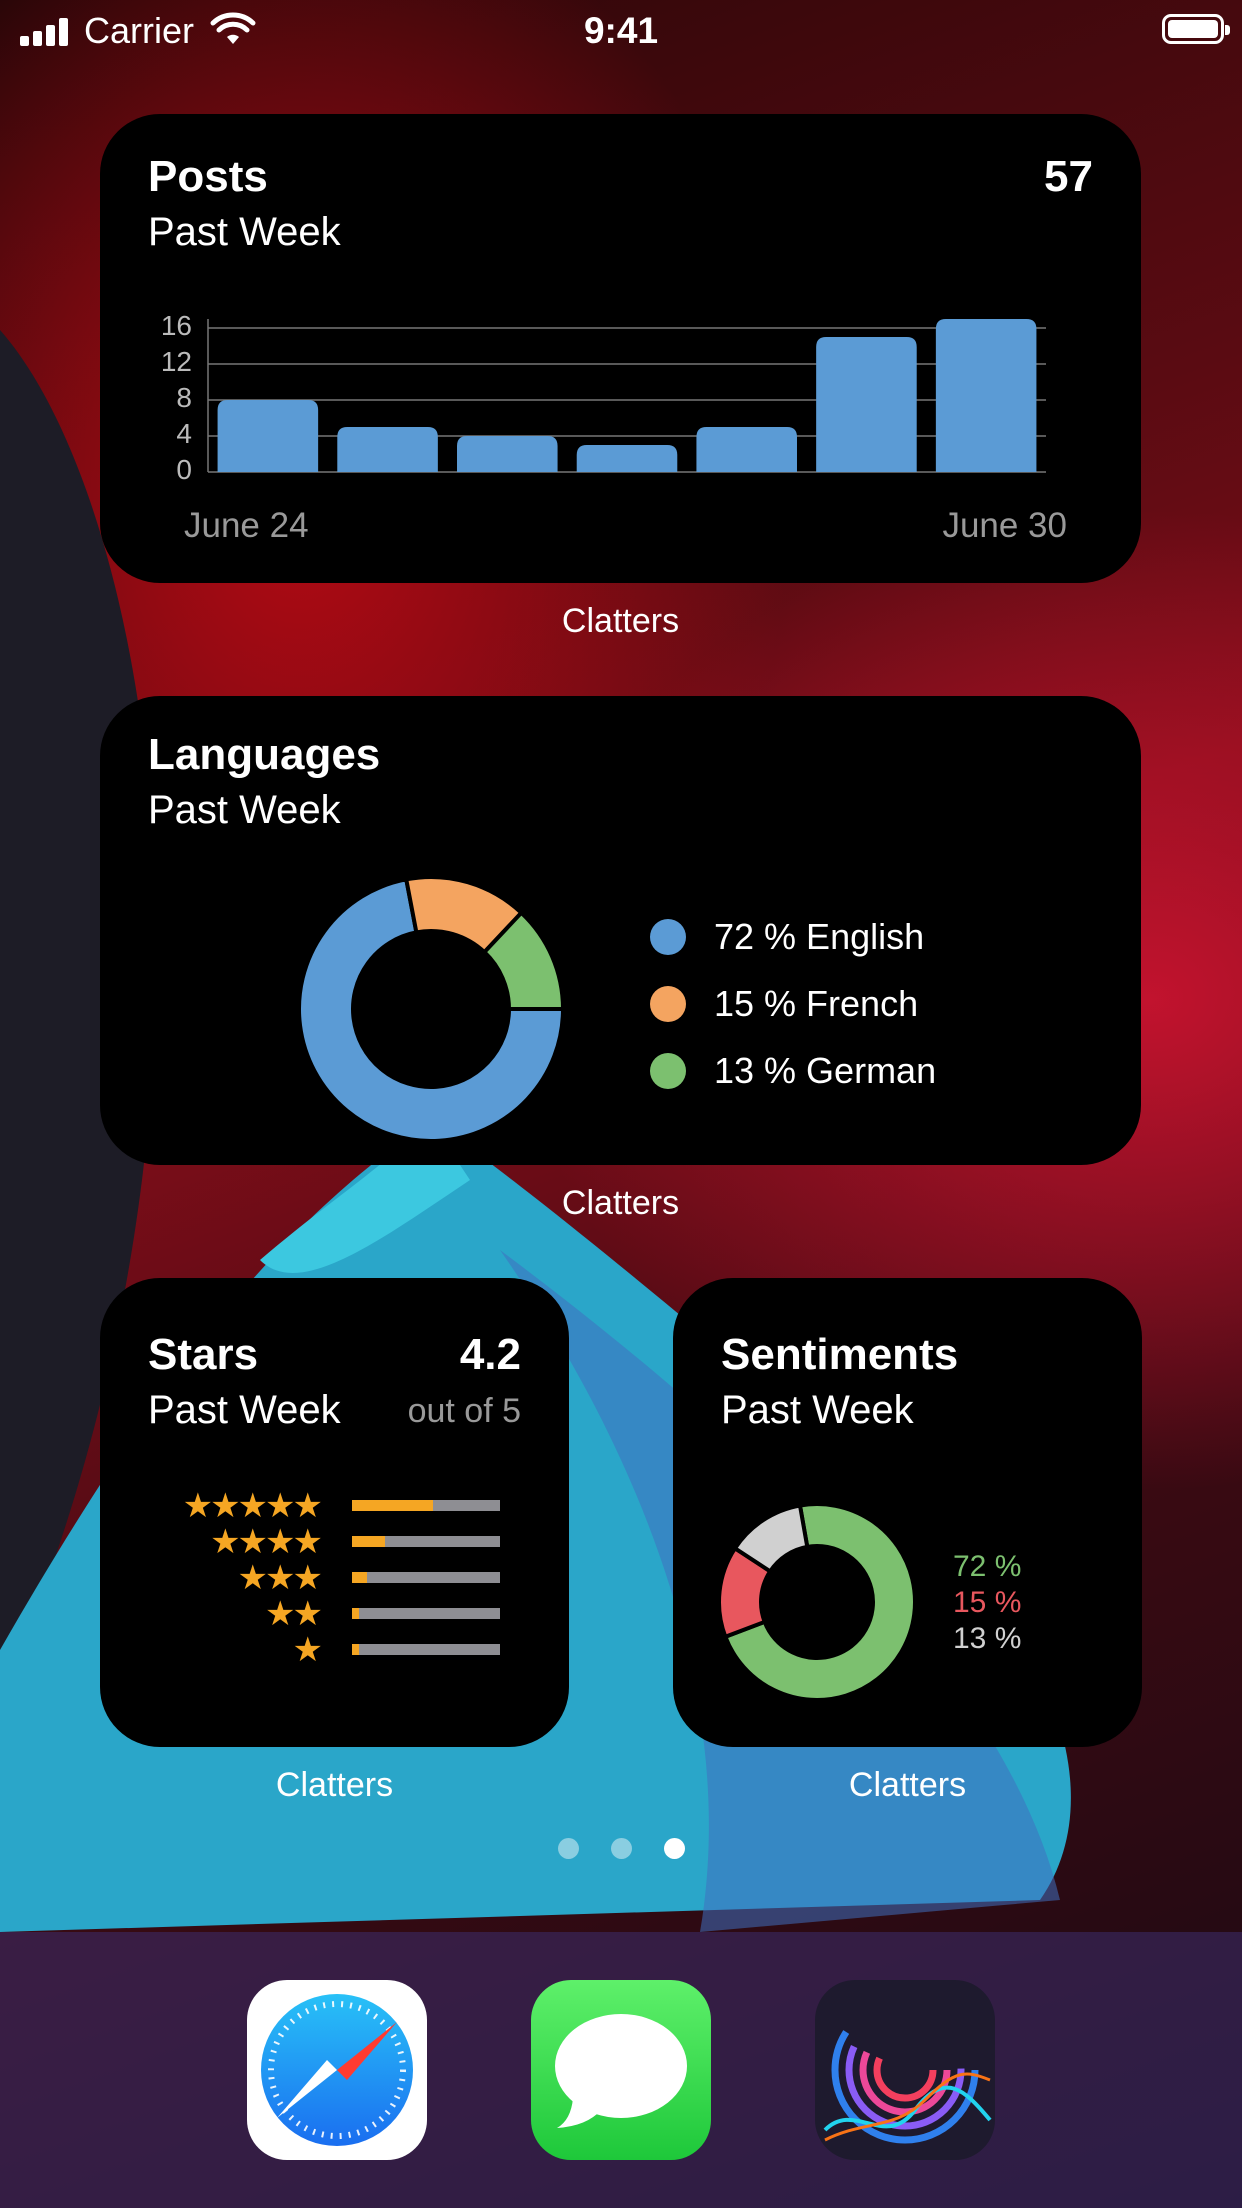 The image size is (1242, 2208). Describe the element at coordinates (252, 1506) in the screenshot. I see `star-rating-icons: ★★★★★` at that location.